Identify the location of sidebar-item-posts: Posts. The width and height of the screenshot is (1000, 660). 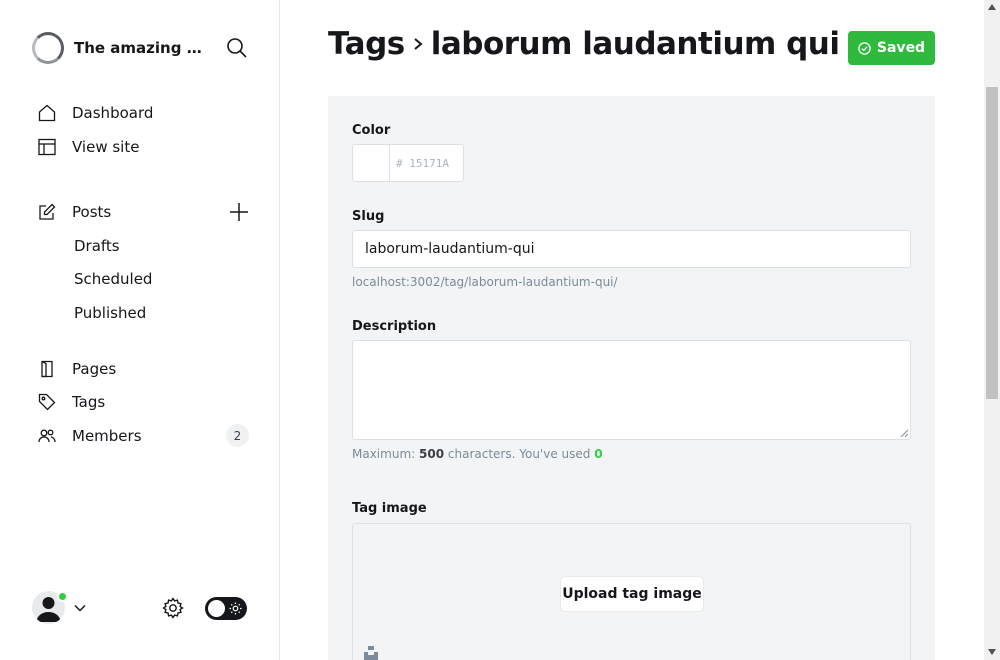
(74, 212).